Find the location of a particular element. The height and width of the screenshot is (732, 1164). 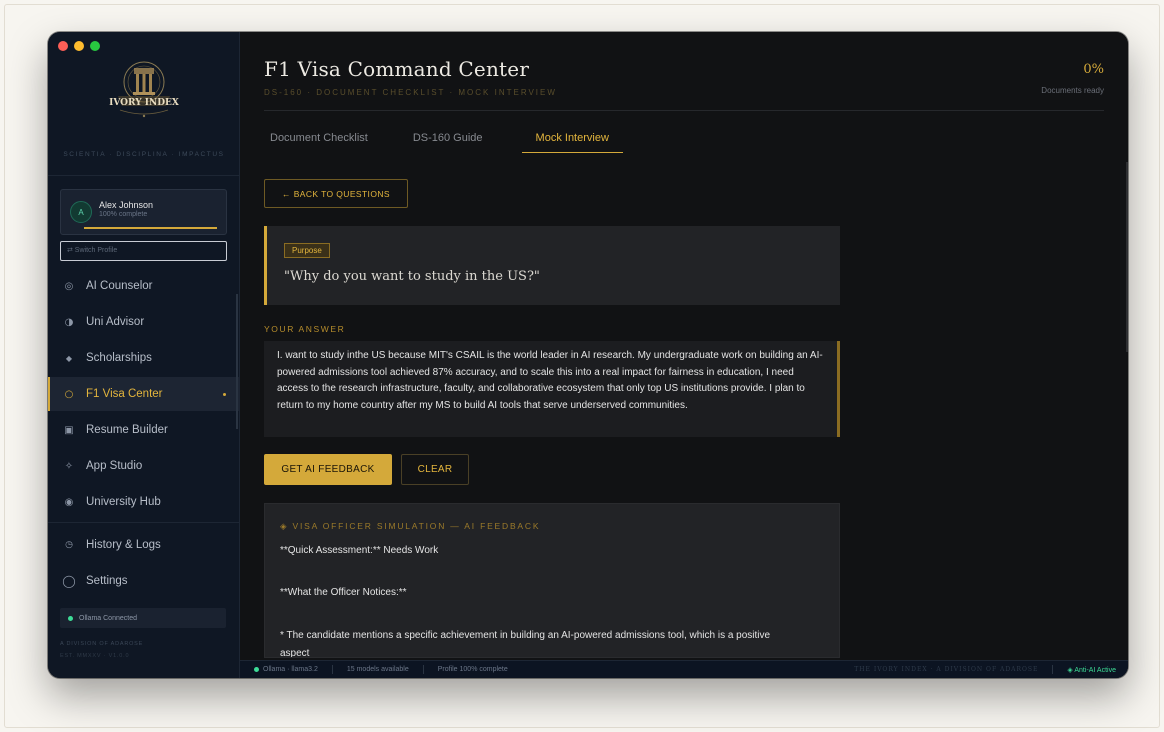

division-text: A DIVISION OF ADAROSE is located at coordinates (102, 644).